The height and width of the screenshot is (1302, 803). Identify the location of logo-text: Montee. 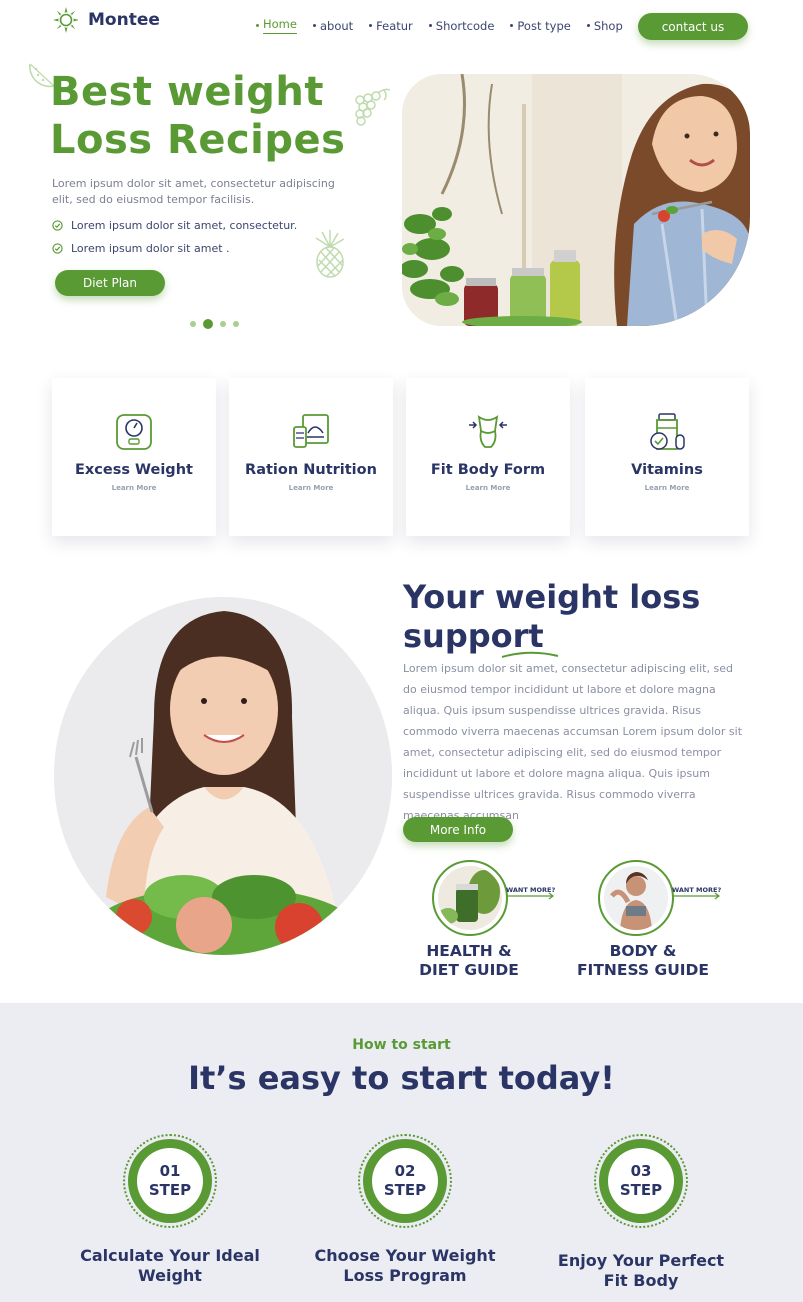
(124, 20).